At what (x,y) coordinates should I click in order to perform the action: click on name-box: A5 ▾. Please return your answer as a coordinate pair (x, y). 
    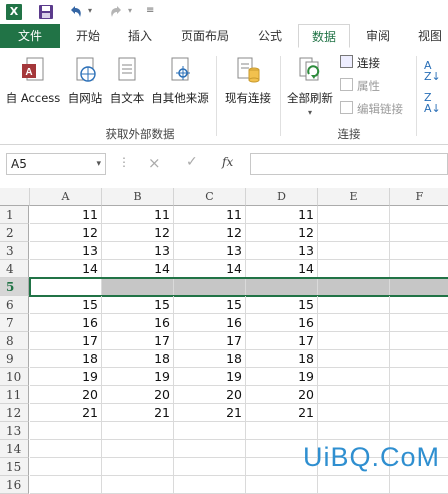
    Looking at the image, I should click on (56, 164).